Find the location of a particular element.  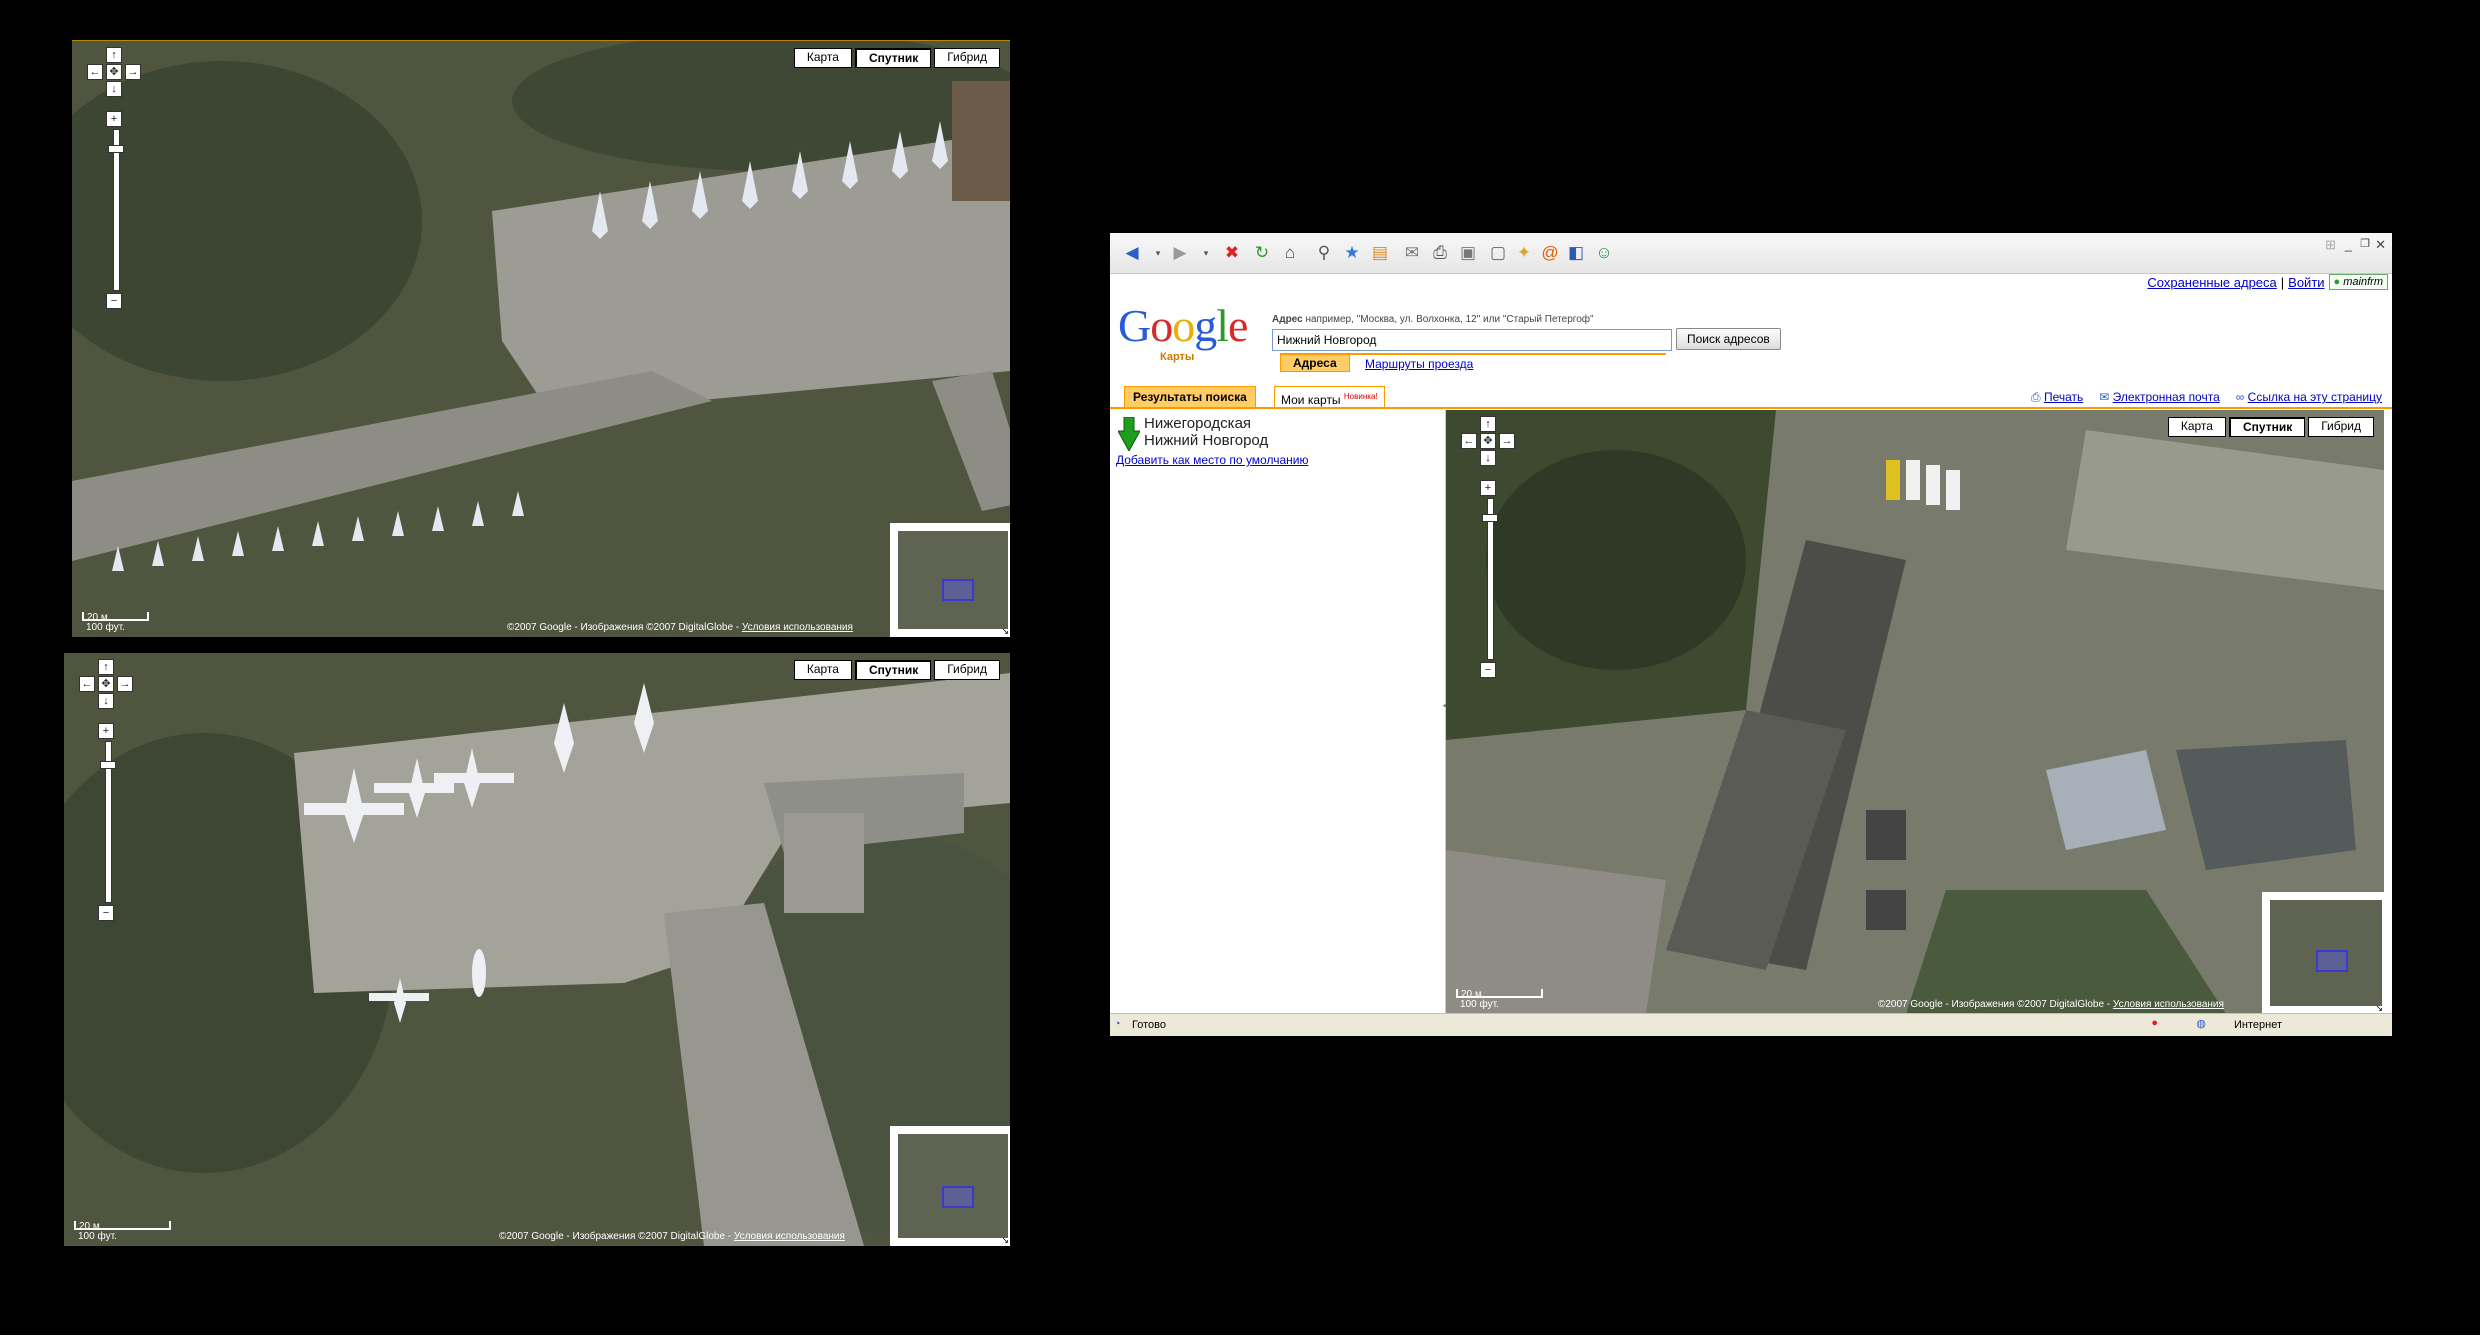

login-link: Войти is located at coordinates (2306, 282).